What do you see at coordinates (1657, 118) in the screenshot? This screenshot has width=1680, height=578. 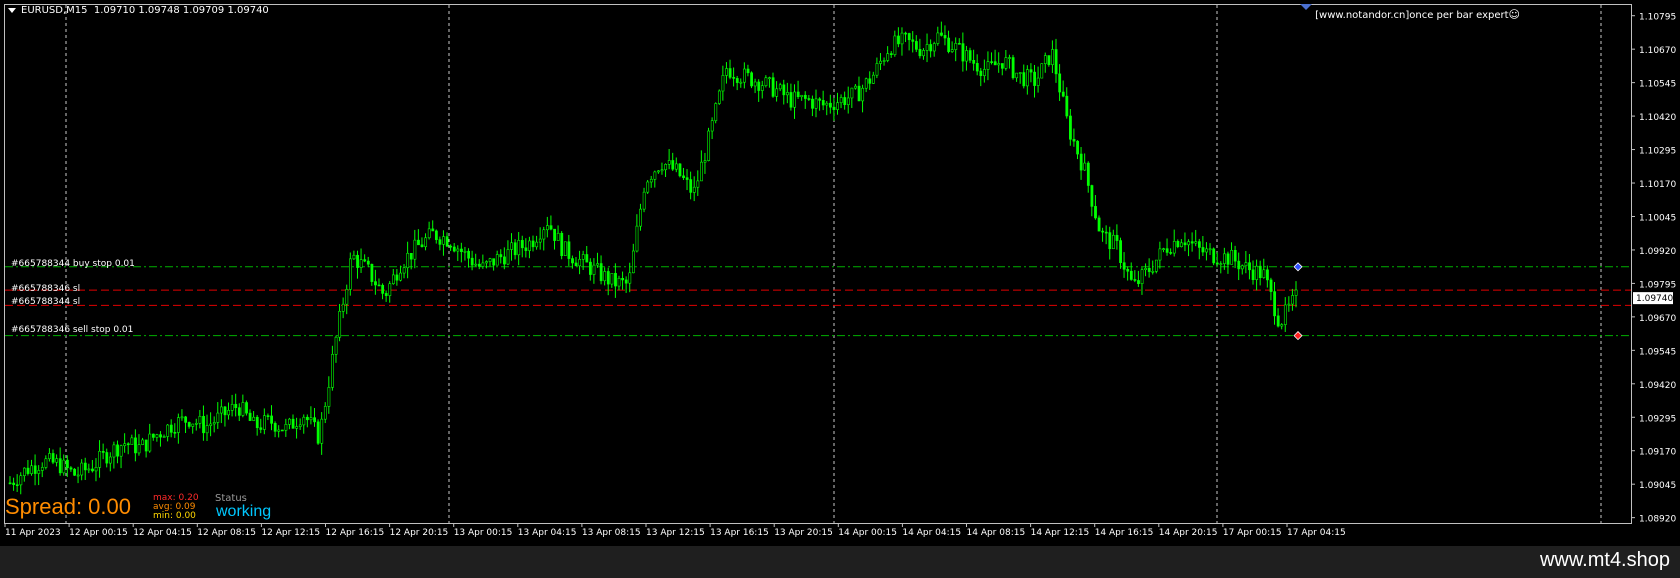 I see `price-tick-label: 1.10420` at bounding box center [1657, 118].